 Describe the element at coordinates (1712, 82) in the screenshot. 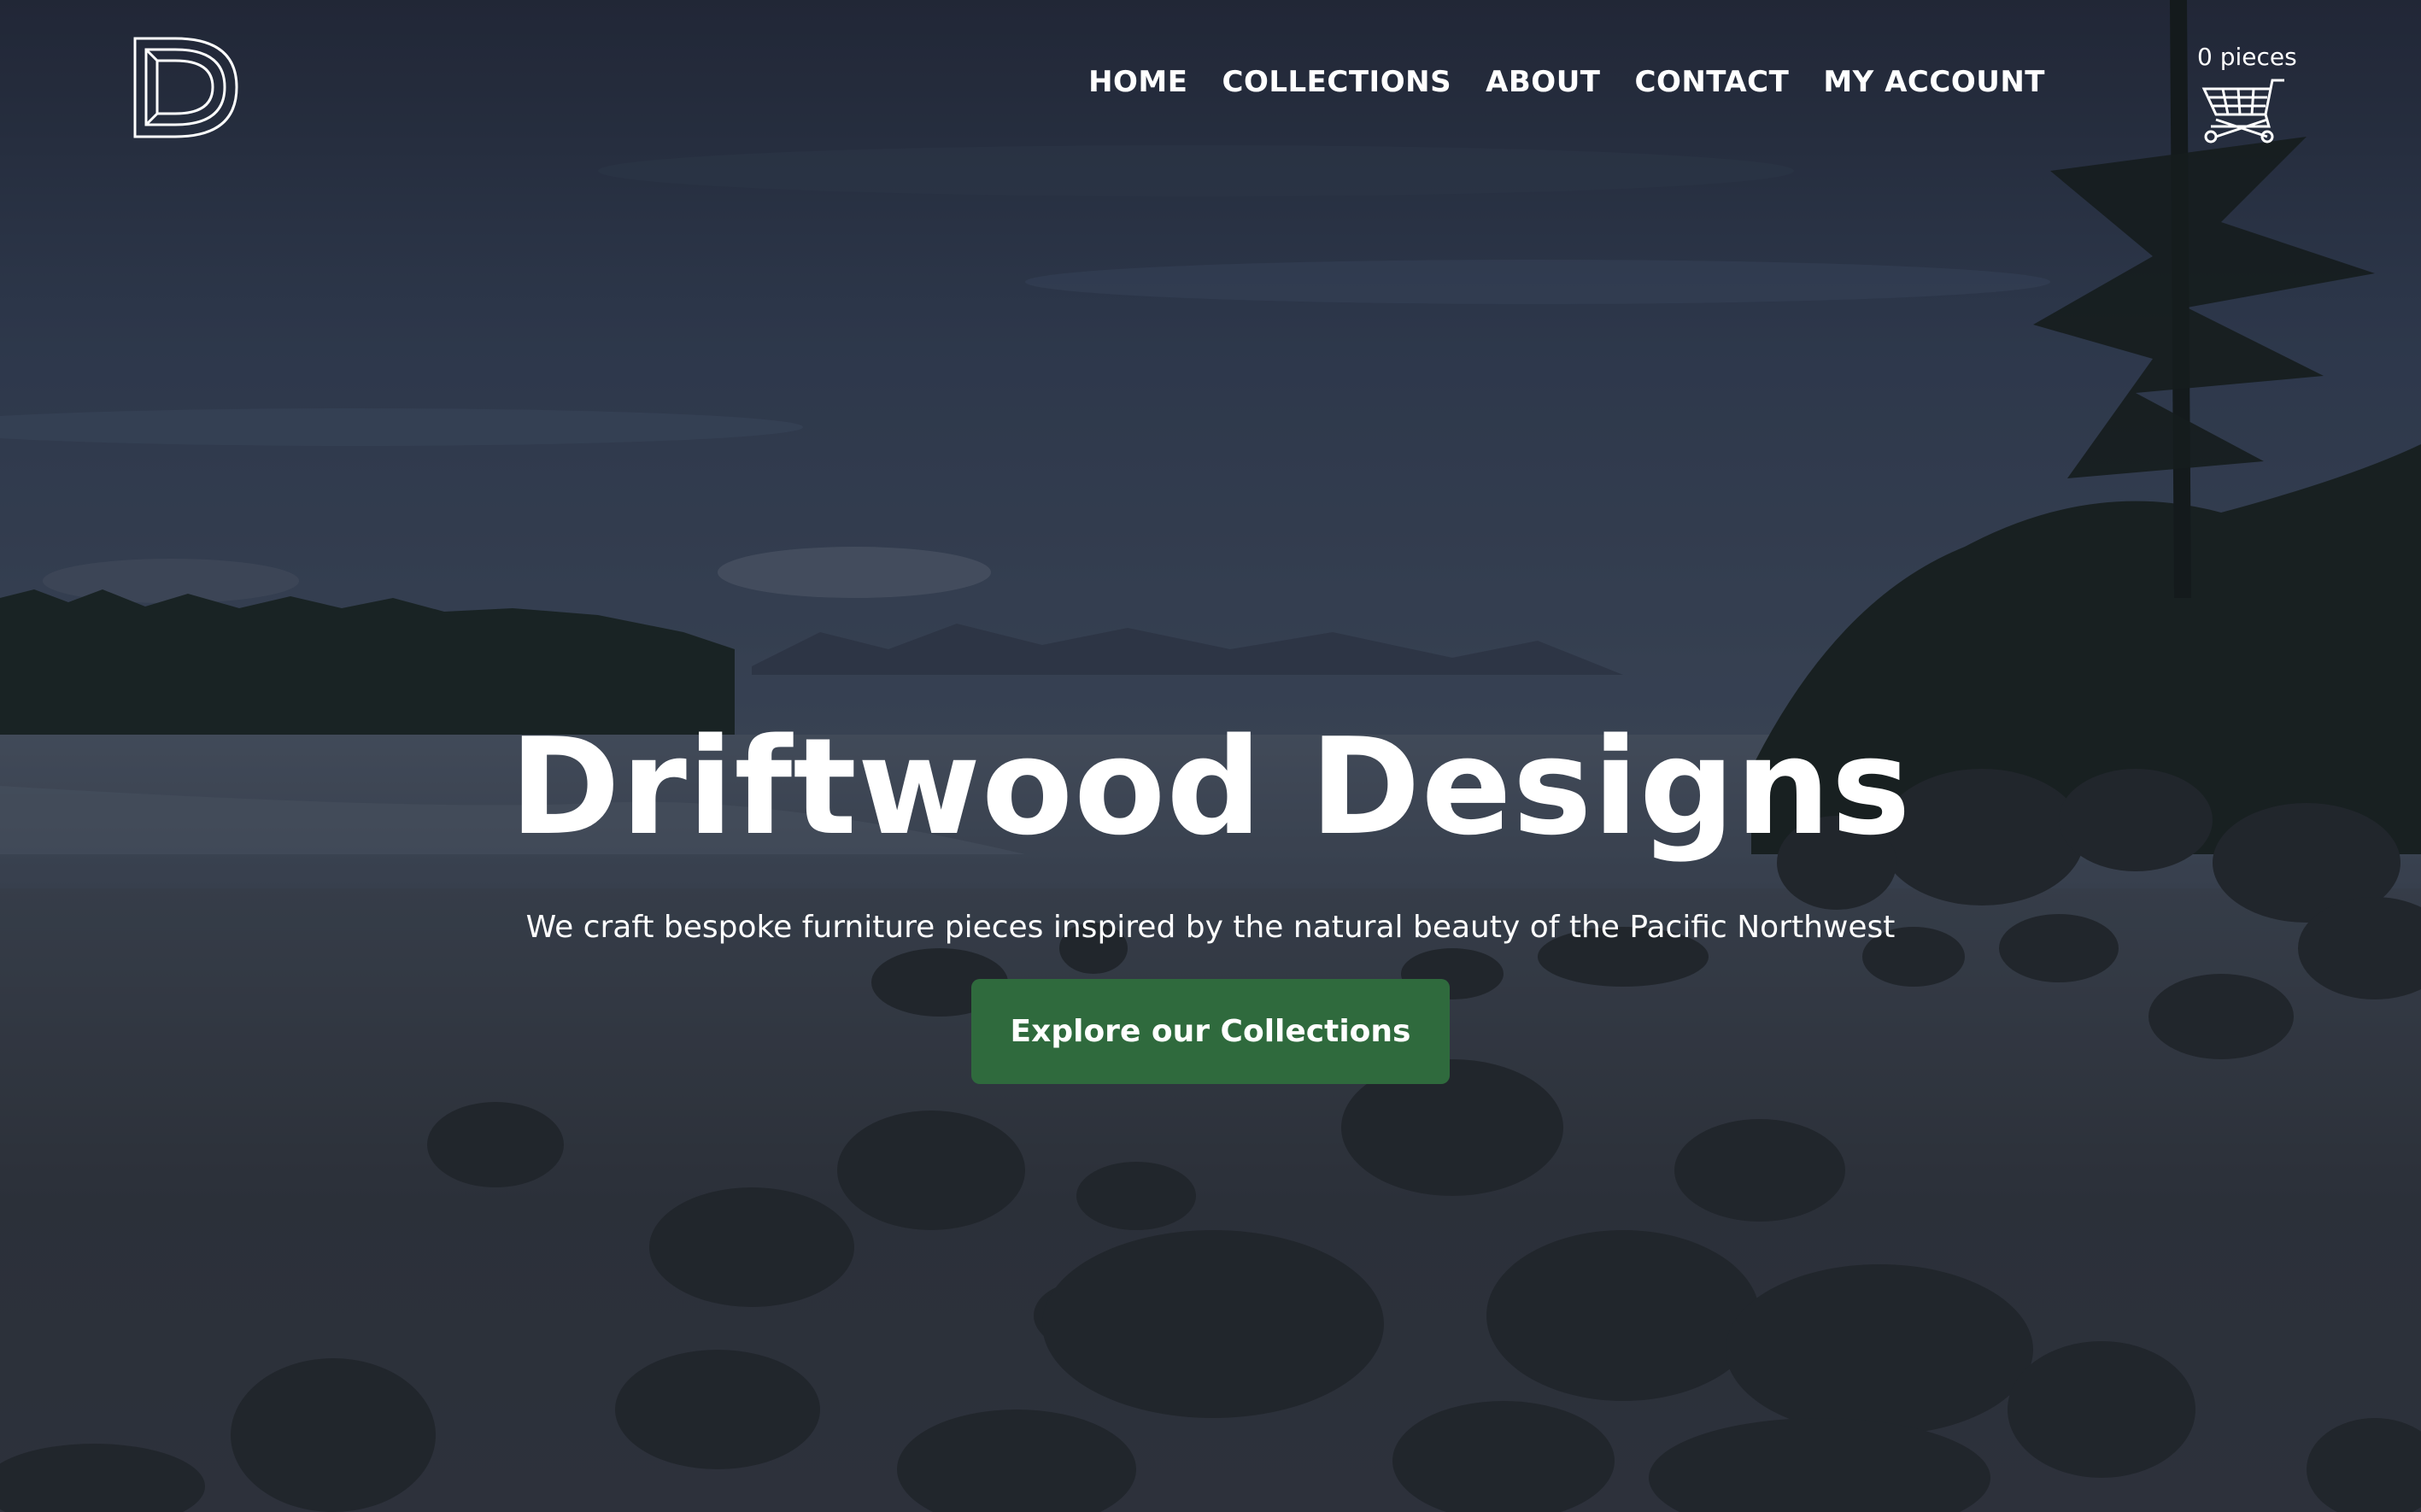

I see `nav-contact: CONTACT` at that location.